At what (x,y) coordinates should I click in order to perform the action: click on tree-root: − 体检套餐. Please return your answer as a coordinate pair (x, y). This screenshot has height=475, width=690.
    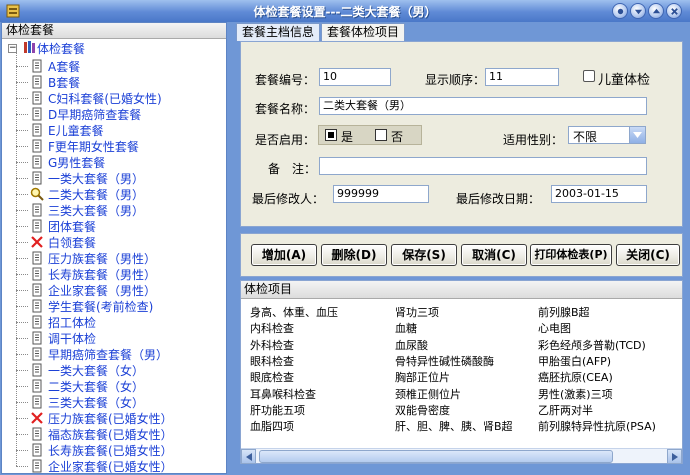
    Looking at the image, I should click on (46, 48).